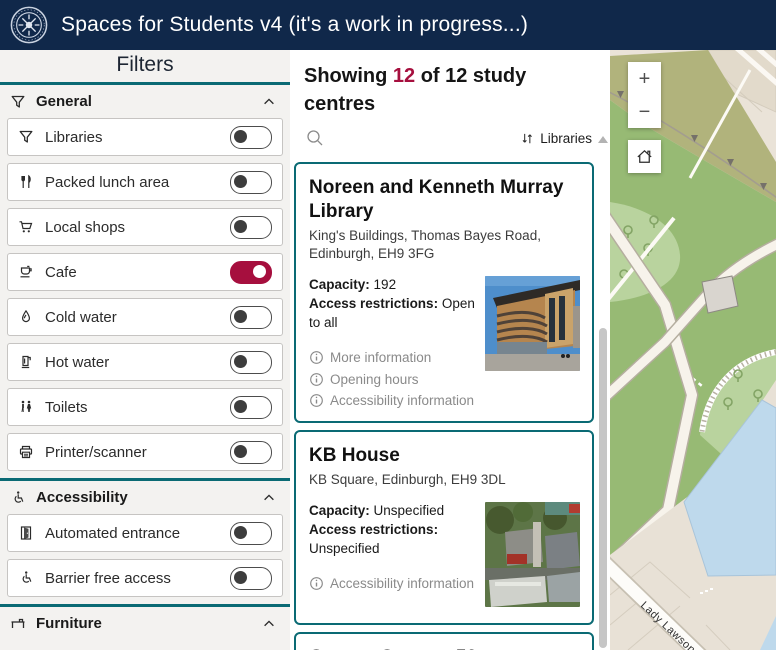 Image resolution: width=776 pixels, height=650 pixels. I want to click on filter-item-label: Printer/scanner, so click(96, 452).